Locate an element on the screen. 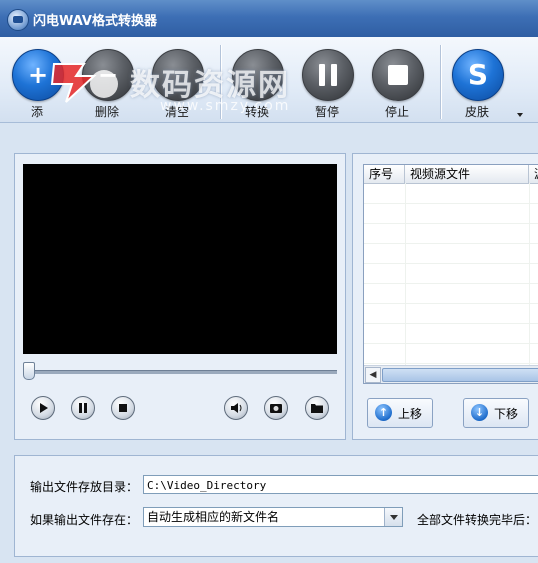 The image size is (538, 563). horizontal-scrollbar: ◀ is located at coordinates (451, 374).